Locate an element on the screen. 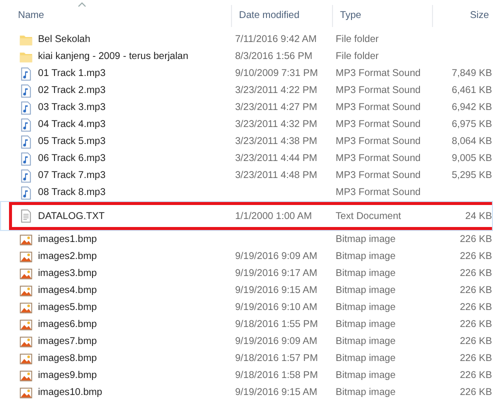 This screenshot has height=402, width=493. column-header: Type is located at coordinates (351, 15).